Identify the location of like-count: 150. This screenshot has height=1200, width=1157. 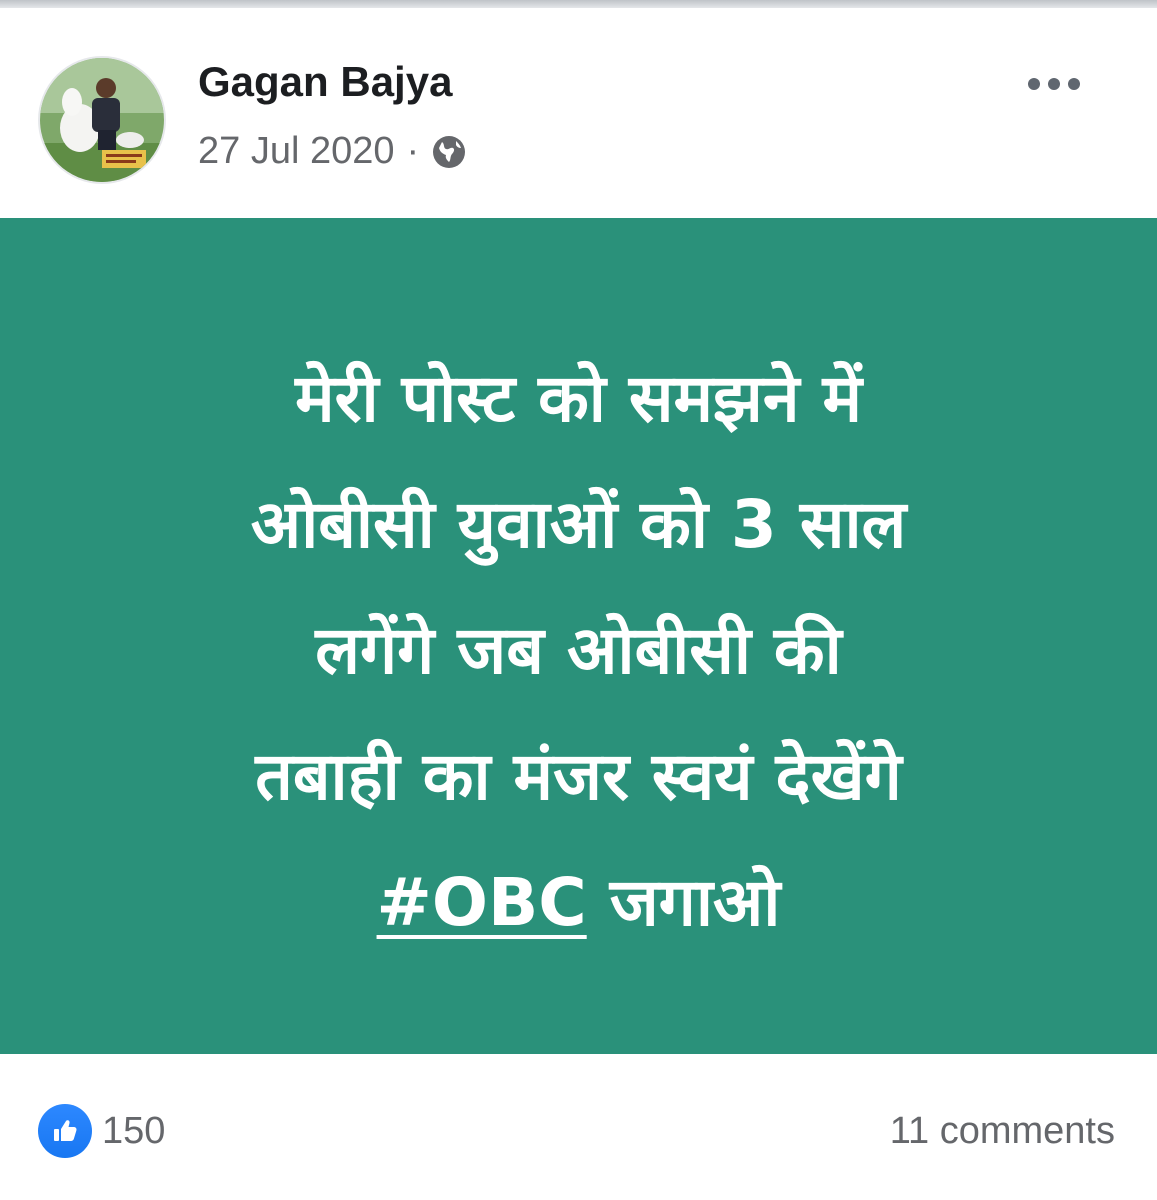
(134, 1130).